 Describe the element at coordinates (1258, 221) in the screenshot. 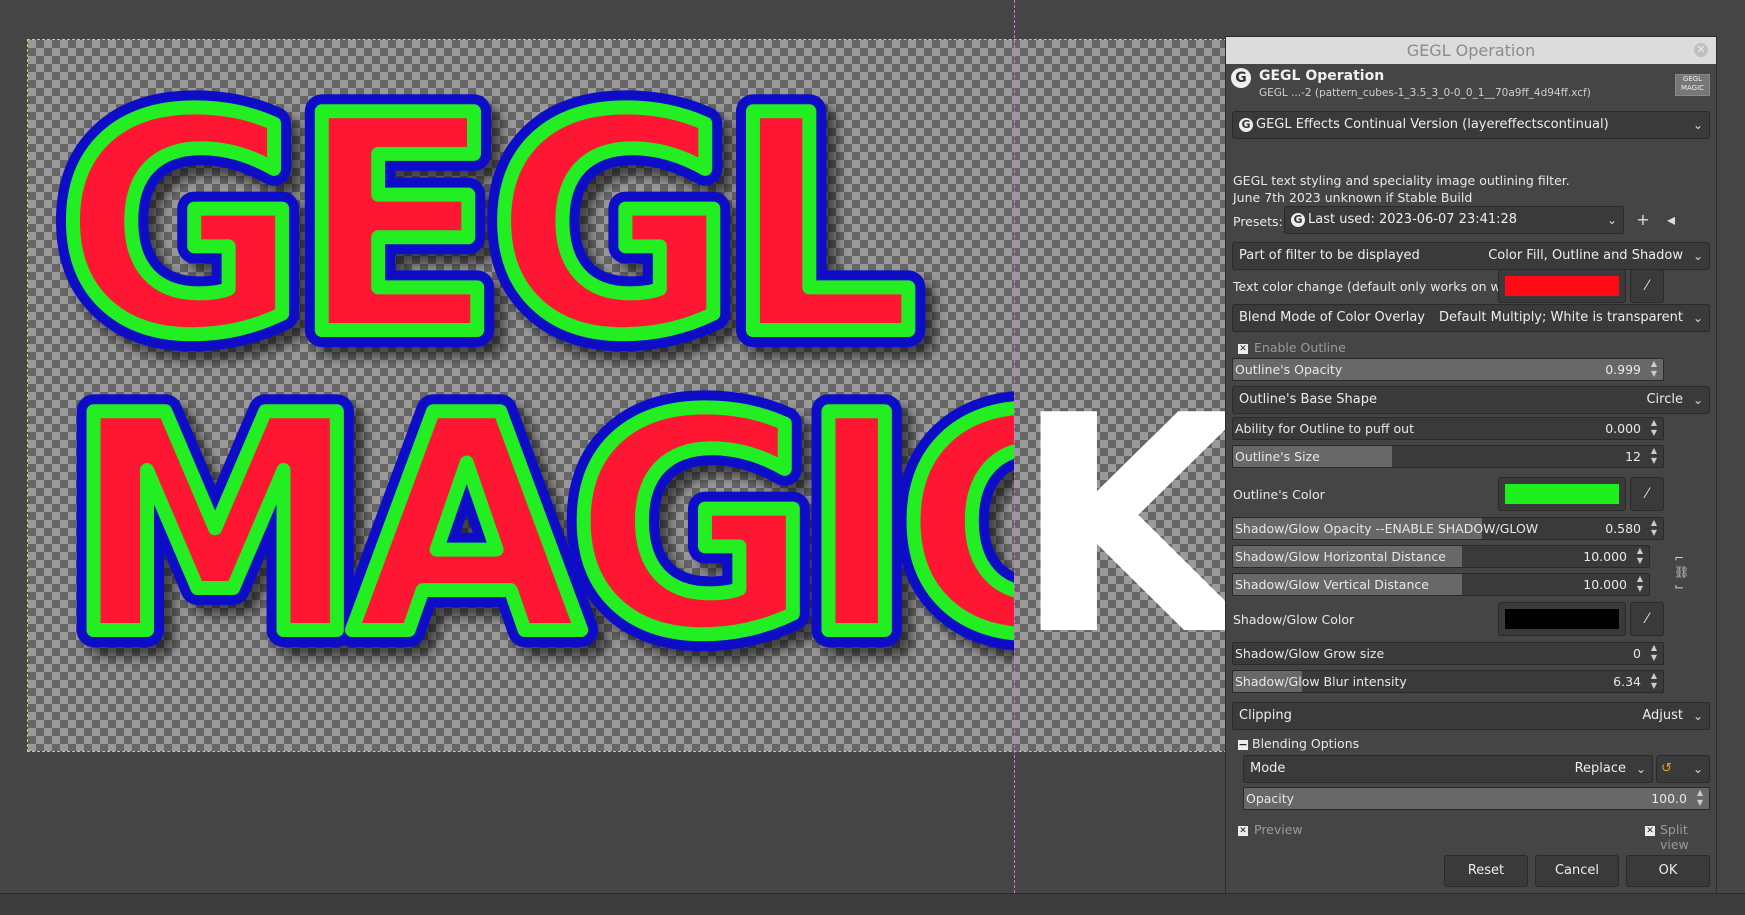

I see `presets-label: Presets:` at that location.